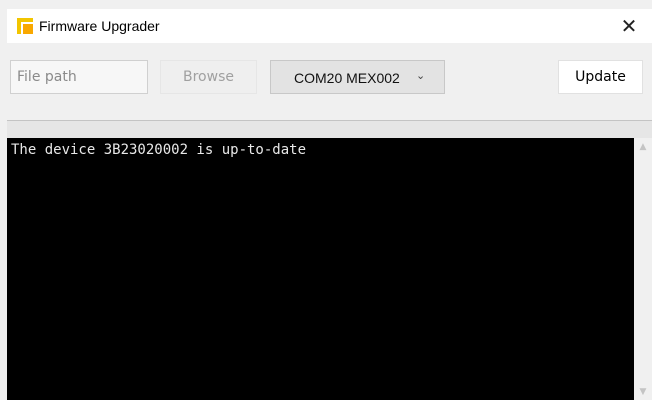 The image size is (652, 400). What do you see at coordinates (629, 26) in the screenshot?
I see `close-button: ✕` at bounding box center [629, 26].